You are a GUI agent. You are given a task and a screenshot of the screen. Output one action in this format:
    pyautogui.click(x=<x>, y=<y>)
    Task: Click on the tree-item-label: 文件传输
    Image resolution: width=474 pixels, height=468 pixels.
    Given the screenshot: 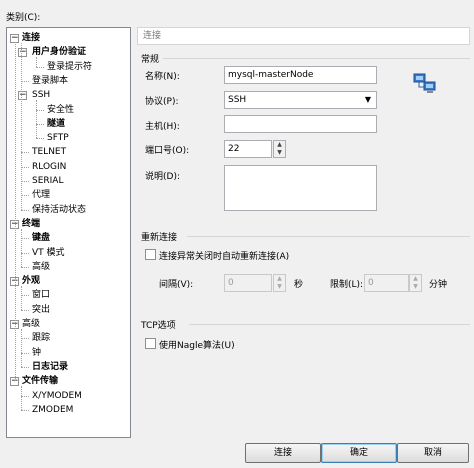 What is the action you would take?
    pyautogui.click(x=40, y=381)
    